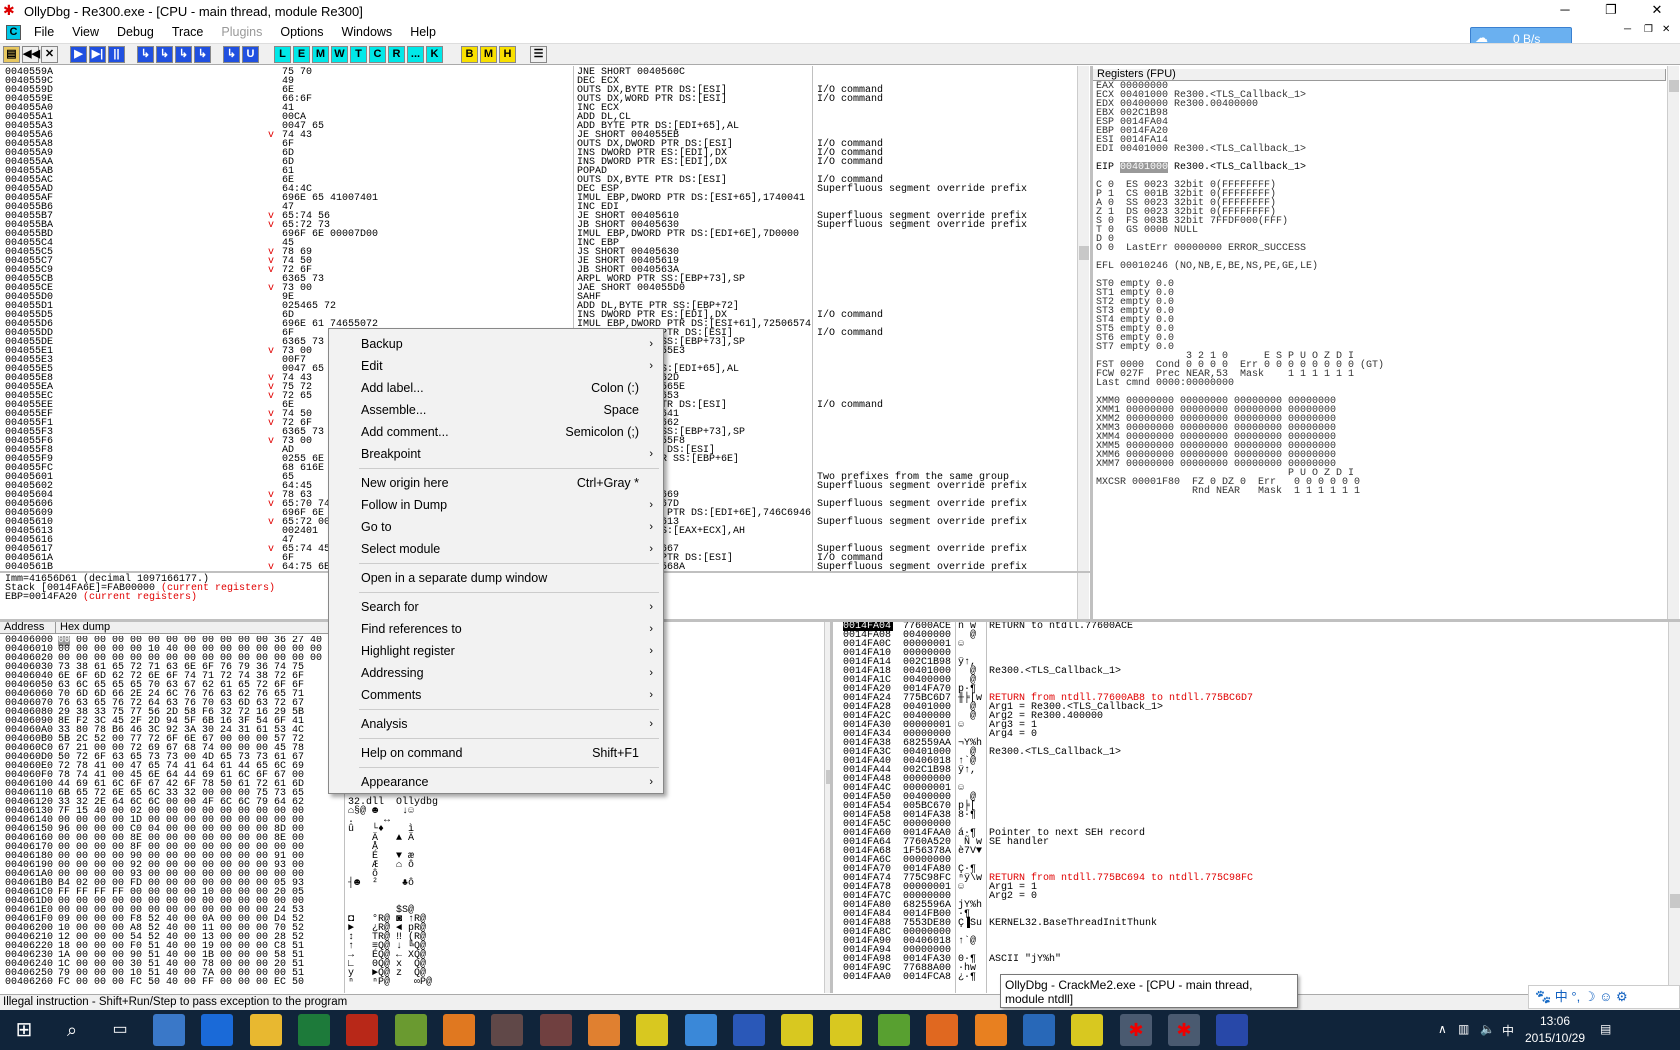  What do you see at coordinates (1463, 1029) in the screenshot?
I see `network-tray-icon: ▥` at bounding box center [1463, 1029].